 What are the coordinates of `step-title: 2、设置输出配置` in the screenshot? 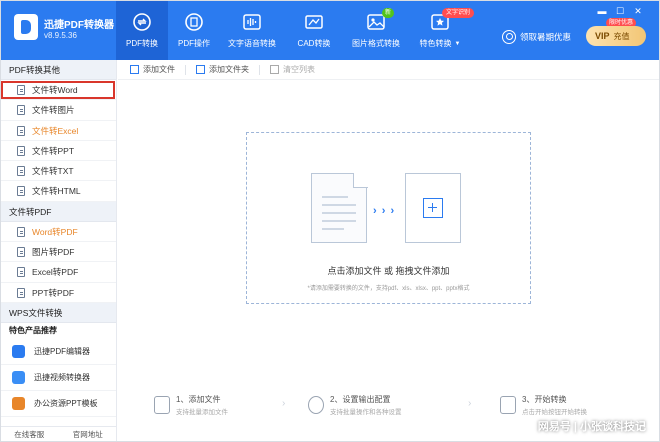 It's located at (360, 399).